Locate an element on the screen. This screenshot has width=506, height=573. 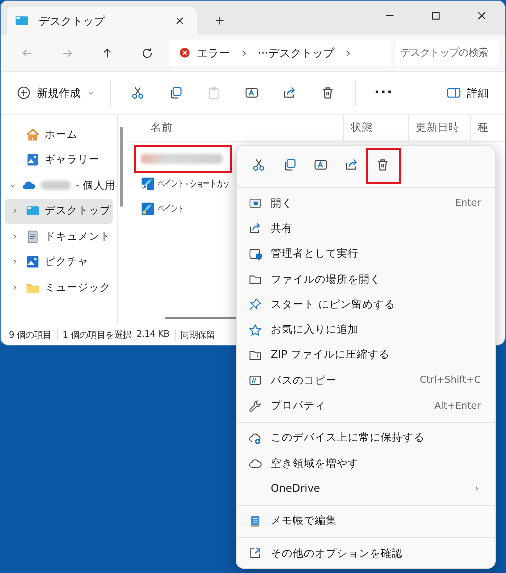
scrollbar is located at coordinates (121, 167).